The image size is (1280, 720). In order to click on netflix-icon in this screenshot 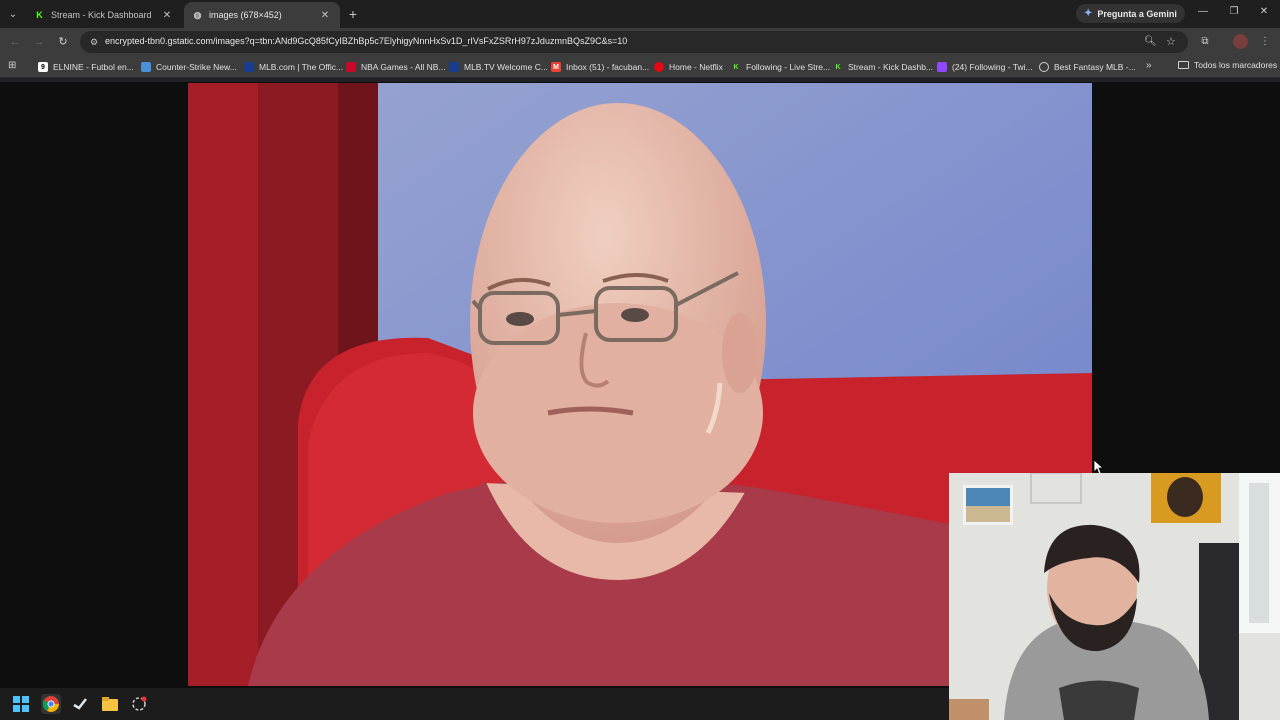, I will do `click(659, 67)`.